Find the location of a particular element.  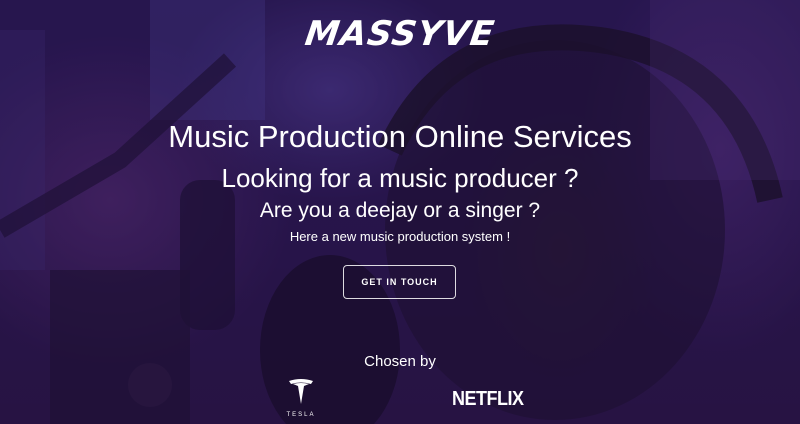

tesla-logo-text: TESLA is located at coordinates (301, 415).